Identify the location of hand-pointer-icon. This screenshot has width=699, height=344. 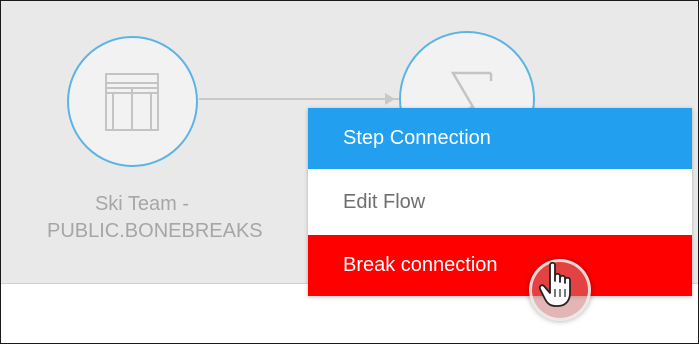
(554, 284).